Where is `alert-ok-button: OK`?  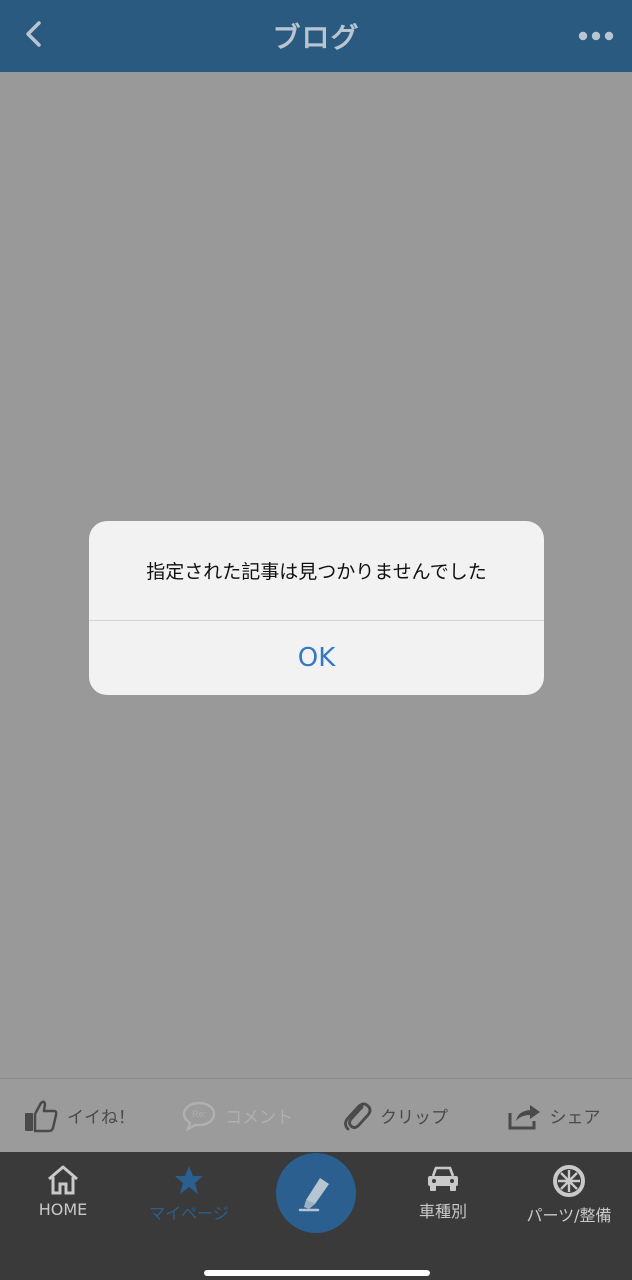
alert-ok-button: OK is located at coordinates (316, 658).